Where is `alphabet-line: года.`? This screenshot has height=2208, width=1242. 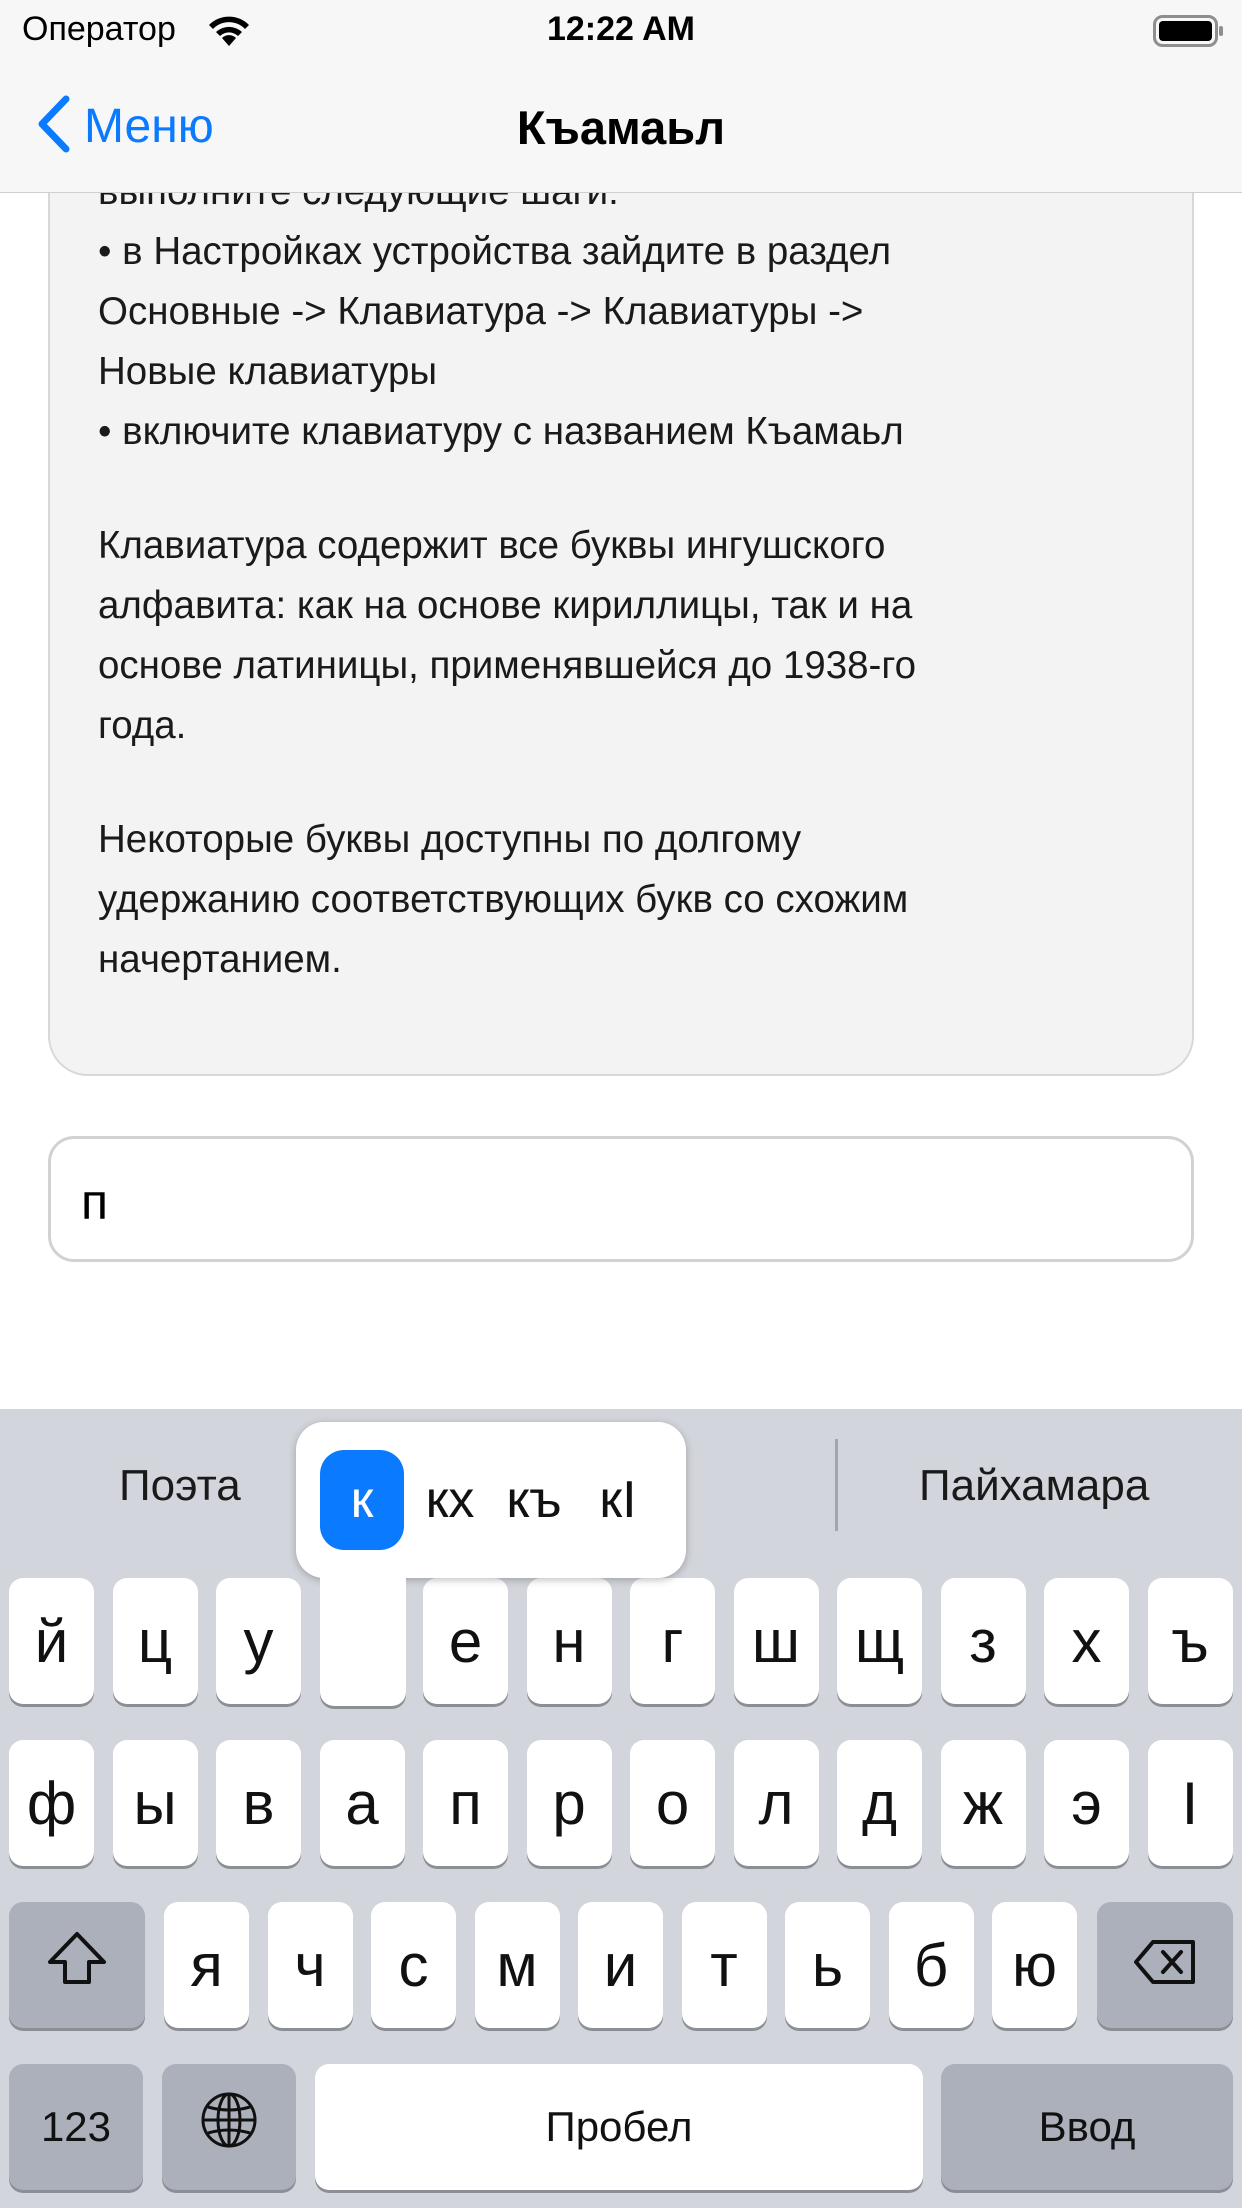
alphabet-line: года. is located at coordinates (142, 725).